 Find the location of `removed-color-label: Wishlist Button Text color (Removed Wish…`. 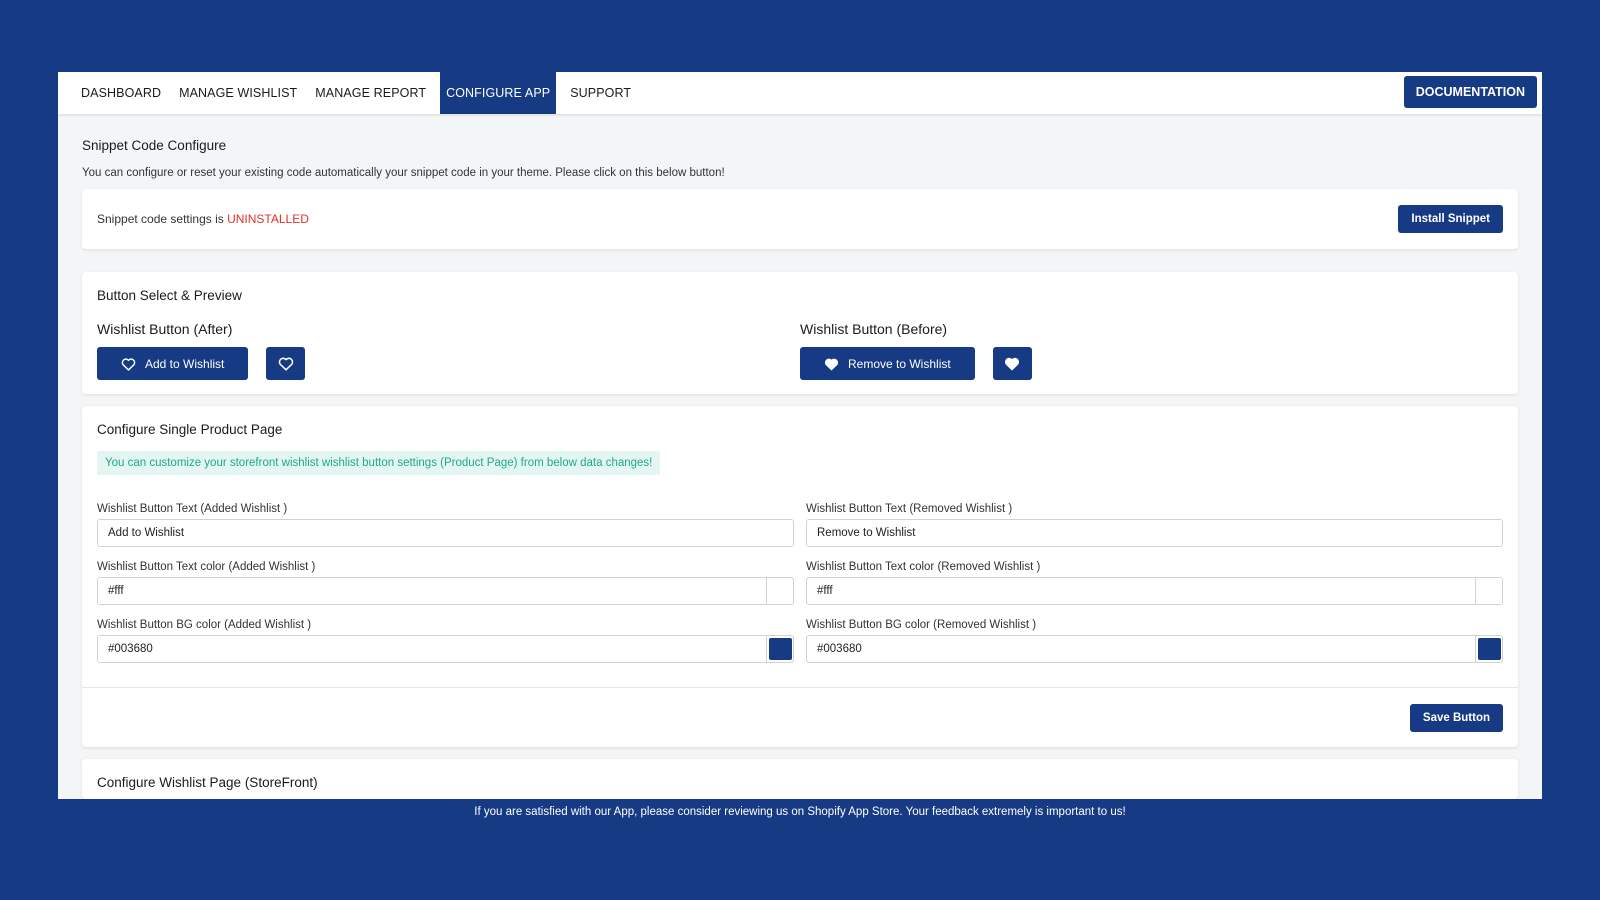

removed-color-label: Wishlist Button Text color (Removed Wish… is located at coordinates (923, 567).